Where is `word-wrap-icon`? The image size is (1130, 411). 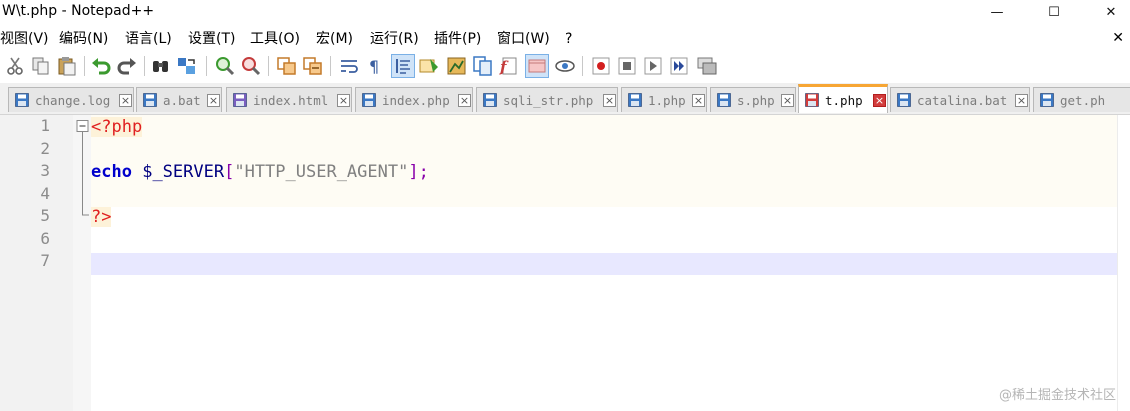 word-wrap-icon is located at coordinates (349, 66).